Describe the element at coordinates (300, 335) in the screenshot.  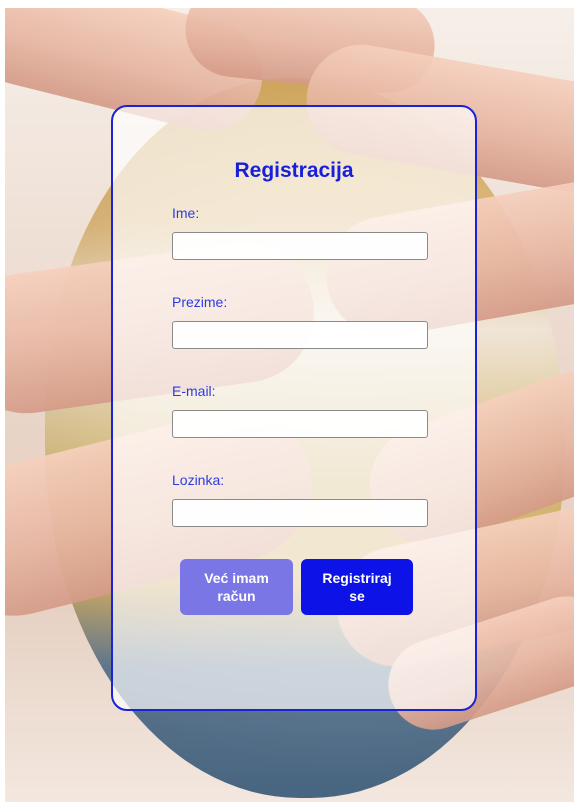
I see `last-name-input` at that location.